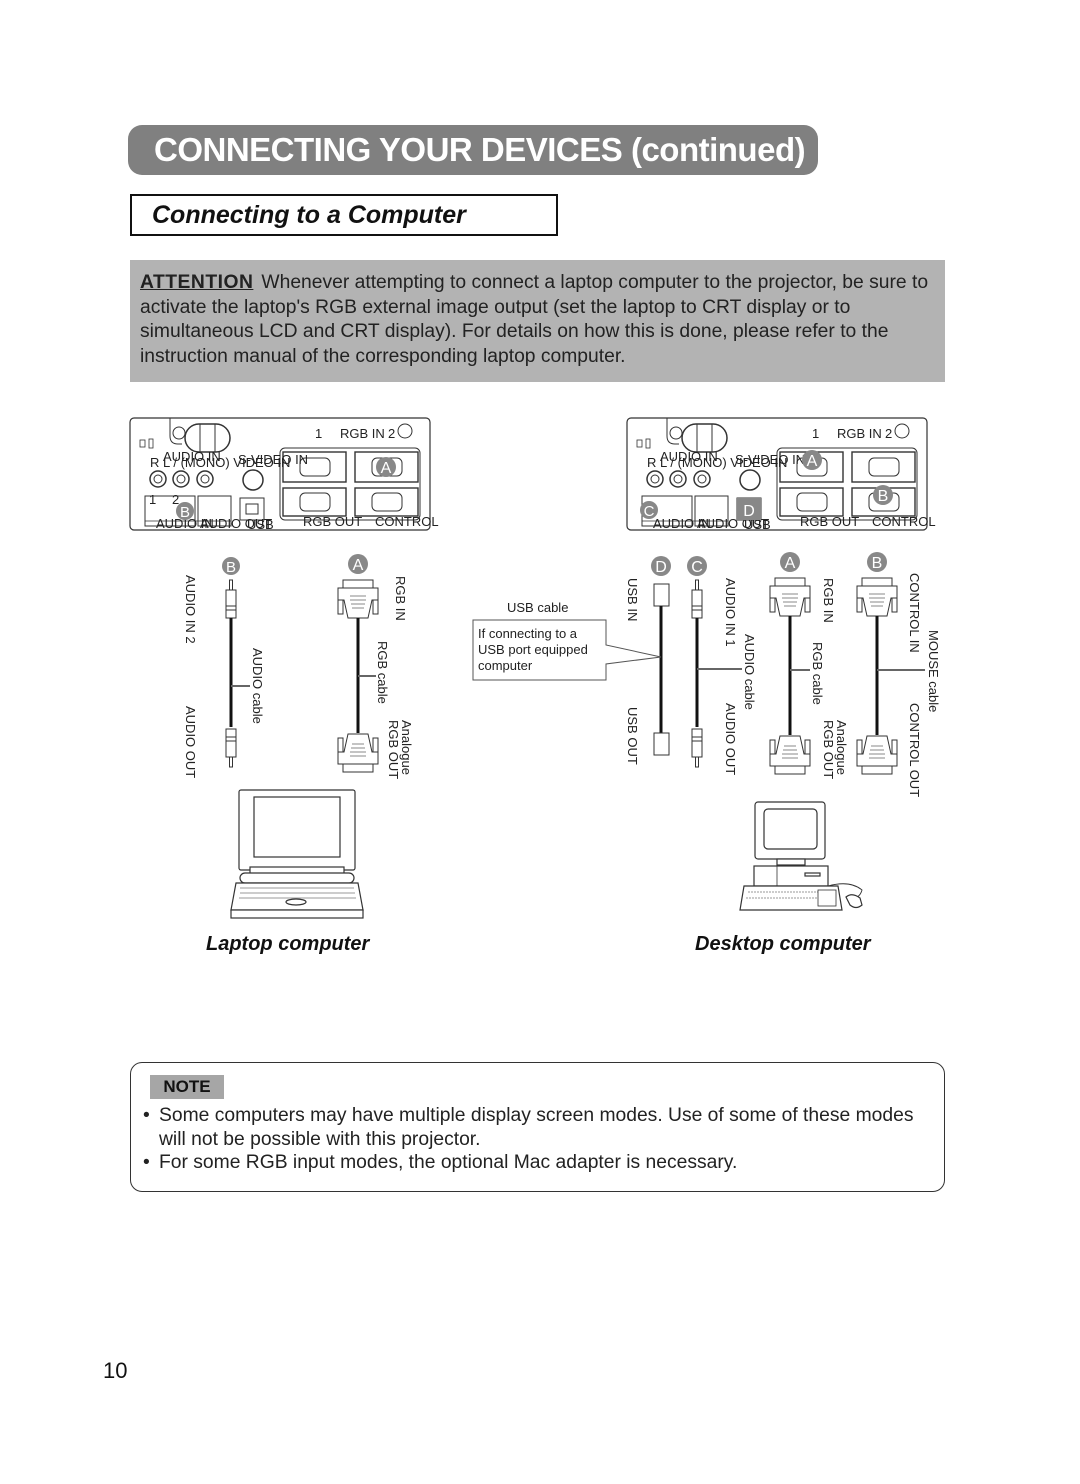 This screenshot has width=1080, height=1484. What do you see at coordinates (828, 749) in the screenshot?
I see `desktop-rgb-out: RGB OUT` at bounding box center [828, 749].